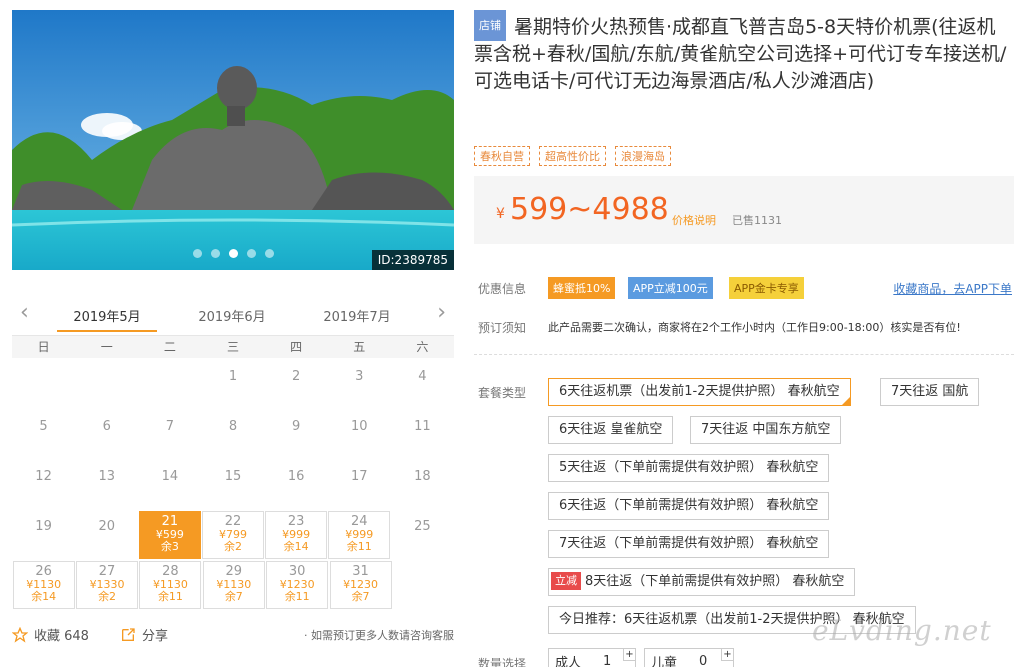  Describe the element at coordinates (360, 596) in the screenshot. I see `date-remaining: 余7` at that location.